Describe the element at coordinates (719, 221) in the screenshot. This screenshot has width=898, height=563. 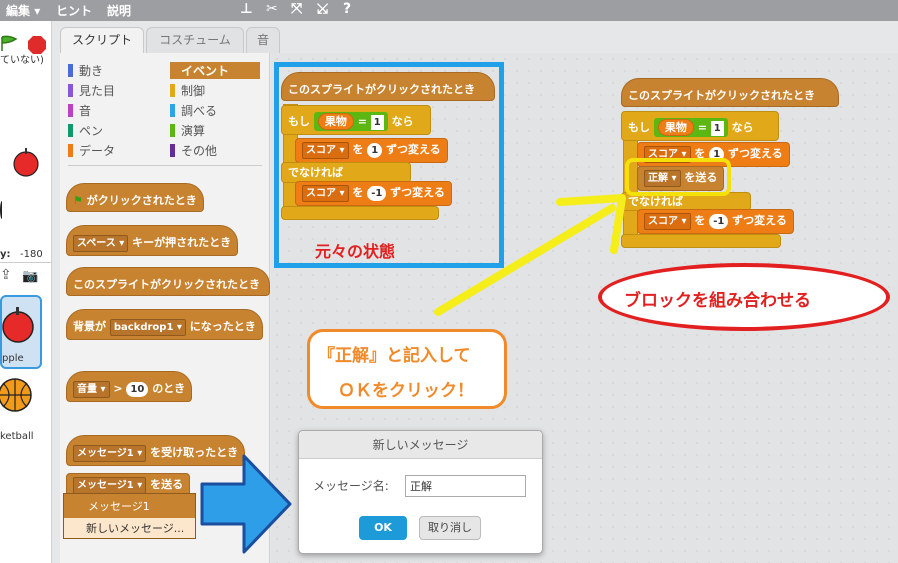
I see `right-change-value-2: -1` at that location.